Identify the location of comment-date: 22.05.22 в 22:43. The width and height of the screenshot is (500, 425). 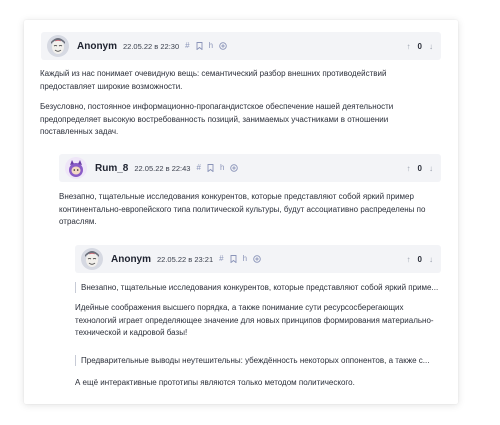
(162, 168).